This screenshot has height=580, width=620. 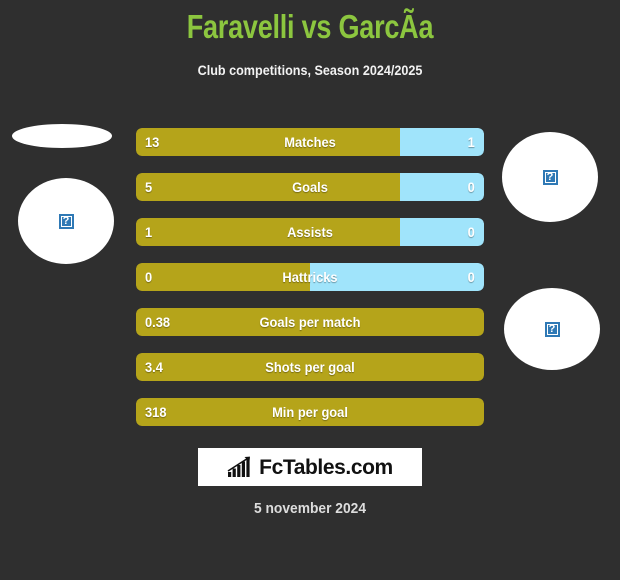 What do you see at coordinates (310, 70) in the screenshot?
I see `page-subtitle: Club competitions, Season 2024/2025` at bounding box center [310, 70].